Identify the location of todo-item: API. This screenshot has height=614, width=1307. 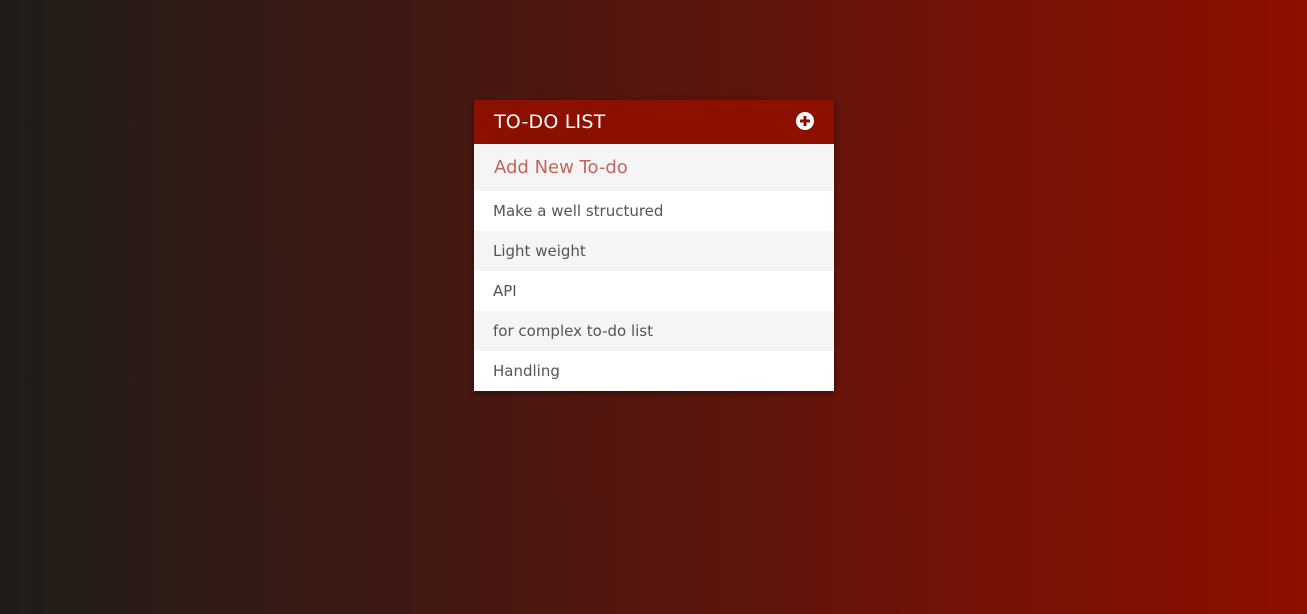
(654, 291).